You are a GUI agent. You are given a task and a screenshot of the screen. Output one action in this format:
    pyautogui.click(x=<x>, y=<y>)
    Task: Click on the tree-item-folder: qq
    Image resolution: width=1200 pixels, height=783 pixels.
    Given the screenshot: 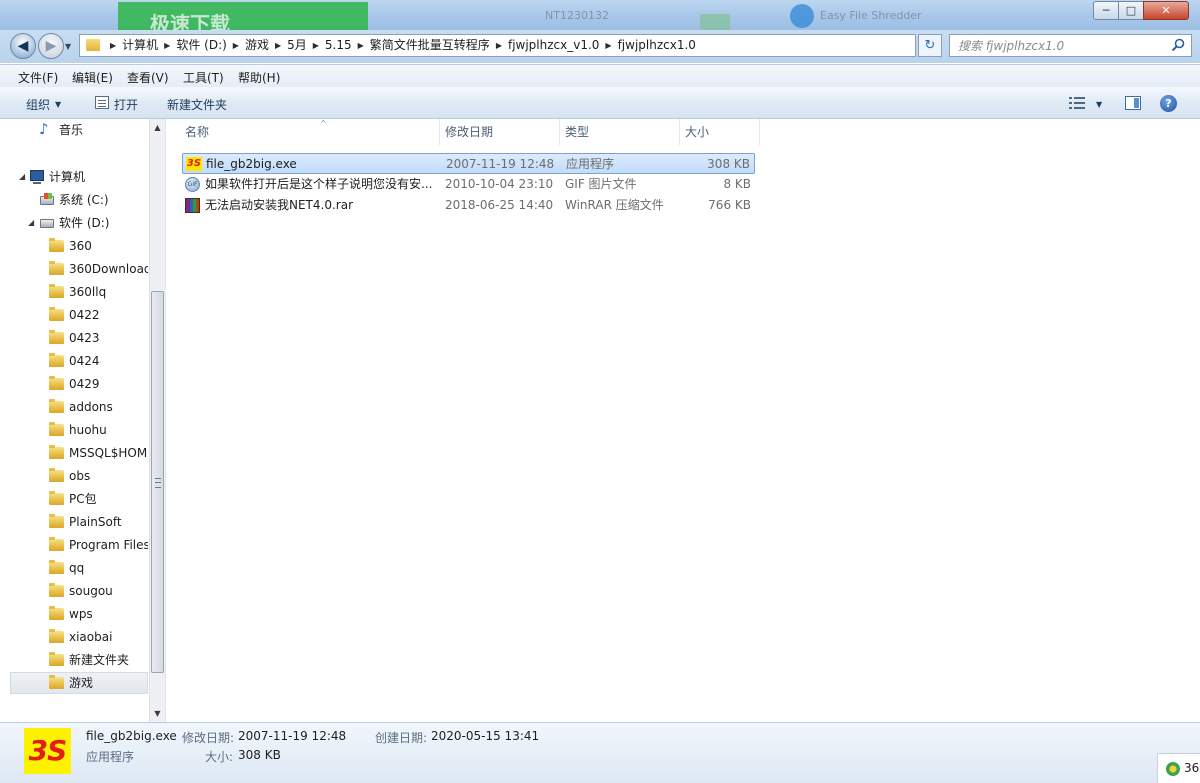 What is the action you would take?
    pyautogui.click(x=74, y=568)
    